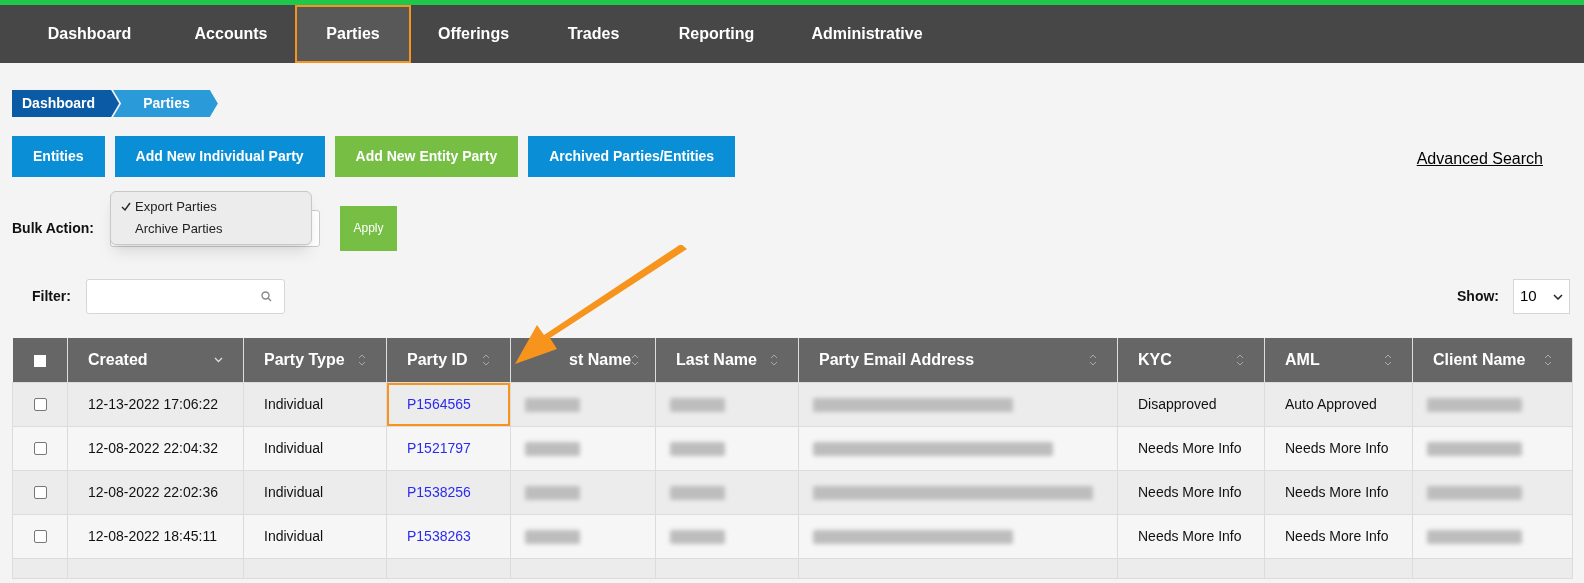 Image resolution: width=1584 pixels, height=583 pixels. I want to click on nav-tab: Accounts, so click(231, 34).